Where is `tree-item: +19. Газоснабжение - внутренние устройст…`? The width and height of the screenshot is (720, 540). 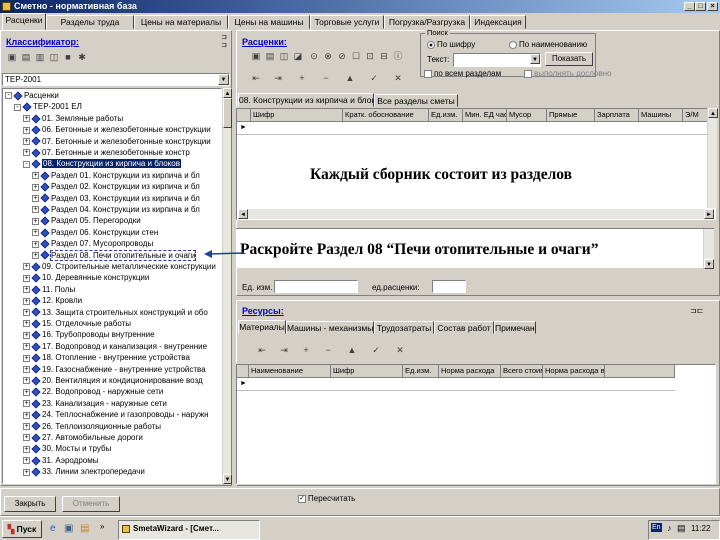
tree-item: +19. Газоснабжение - внутренние устройст… is located at coordinates (114, 369).